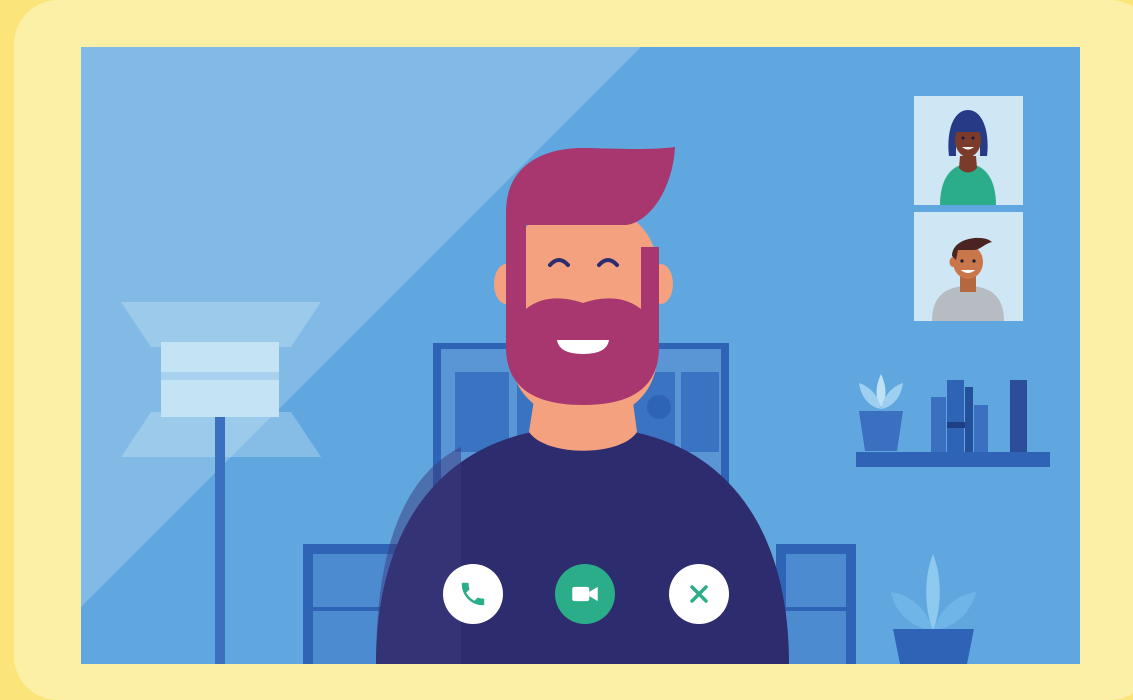 Image resolution: width=1133 pixels, height=700 pixels. I want to click on close-icon, so click(699, 594).